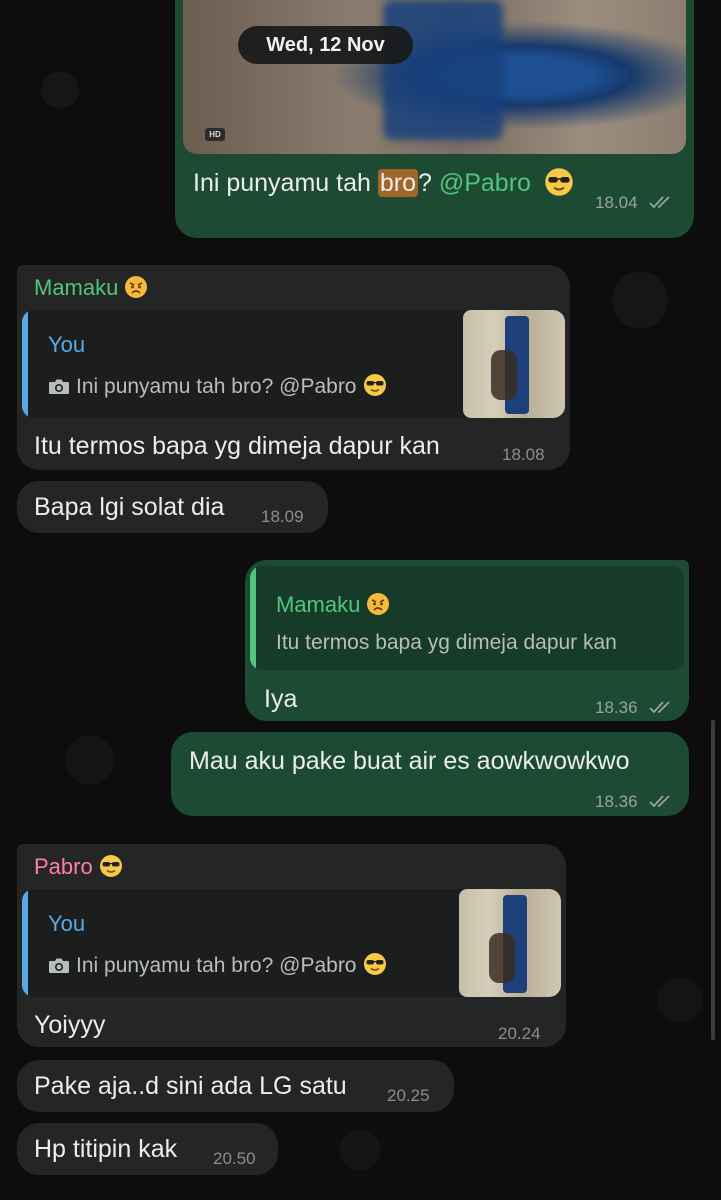 This screenshot has height=1200, width=721. What do you see at coordinates (281, 699) in the screenshot?
I see `message-text: Iya` at bounding box center [281, 699].